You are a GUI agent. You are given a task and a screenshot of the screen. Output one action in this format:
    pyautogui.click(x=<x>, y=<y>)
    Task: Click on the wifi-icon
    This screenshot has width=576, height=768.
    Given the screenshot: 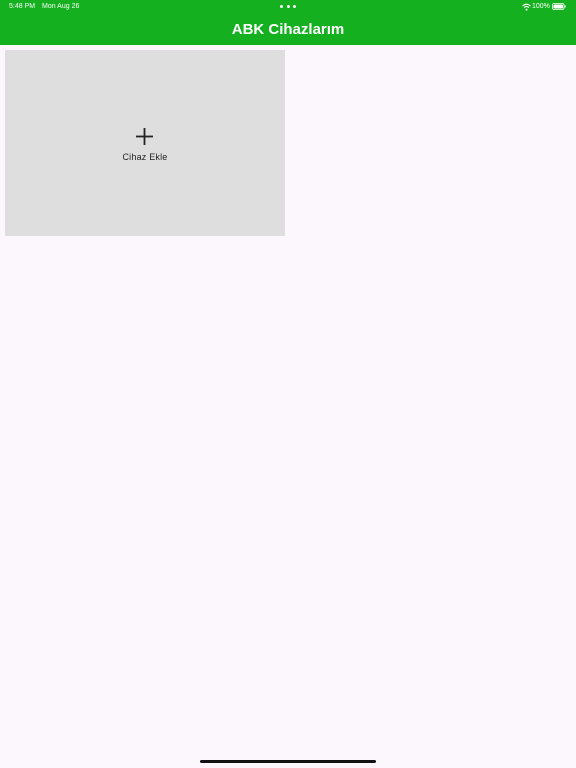 What is the action you would take?
    pyautogui.click(x=526, y=7)
    